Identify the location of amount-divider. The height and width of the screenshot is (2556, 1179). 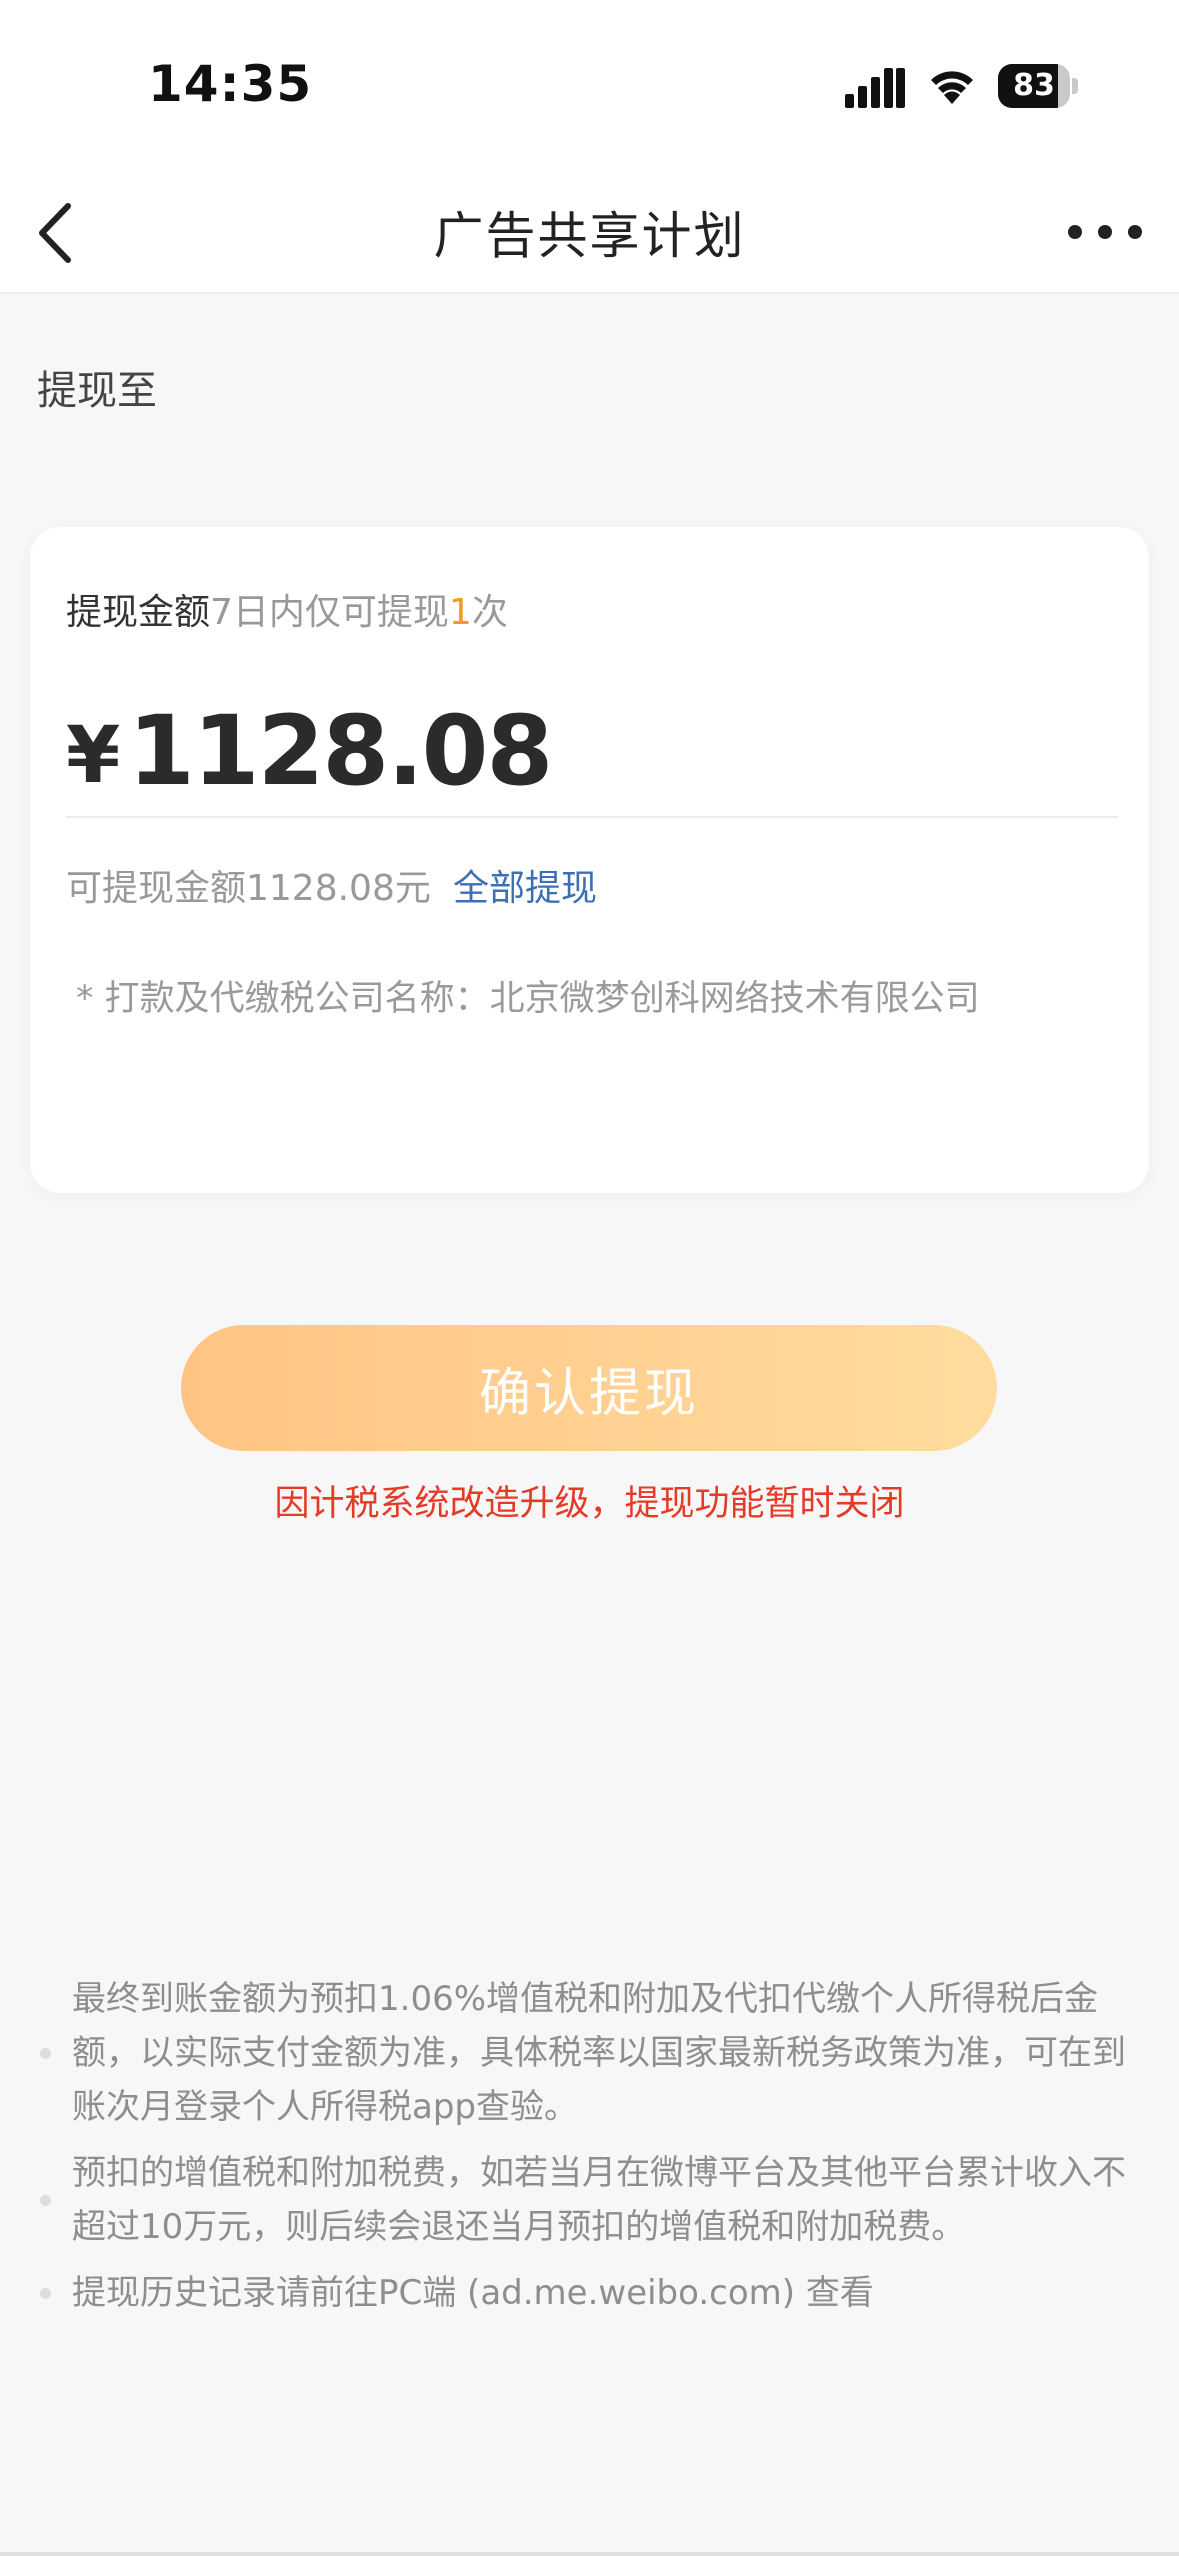
(592, 817).